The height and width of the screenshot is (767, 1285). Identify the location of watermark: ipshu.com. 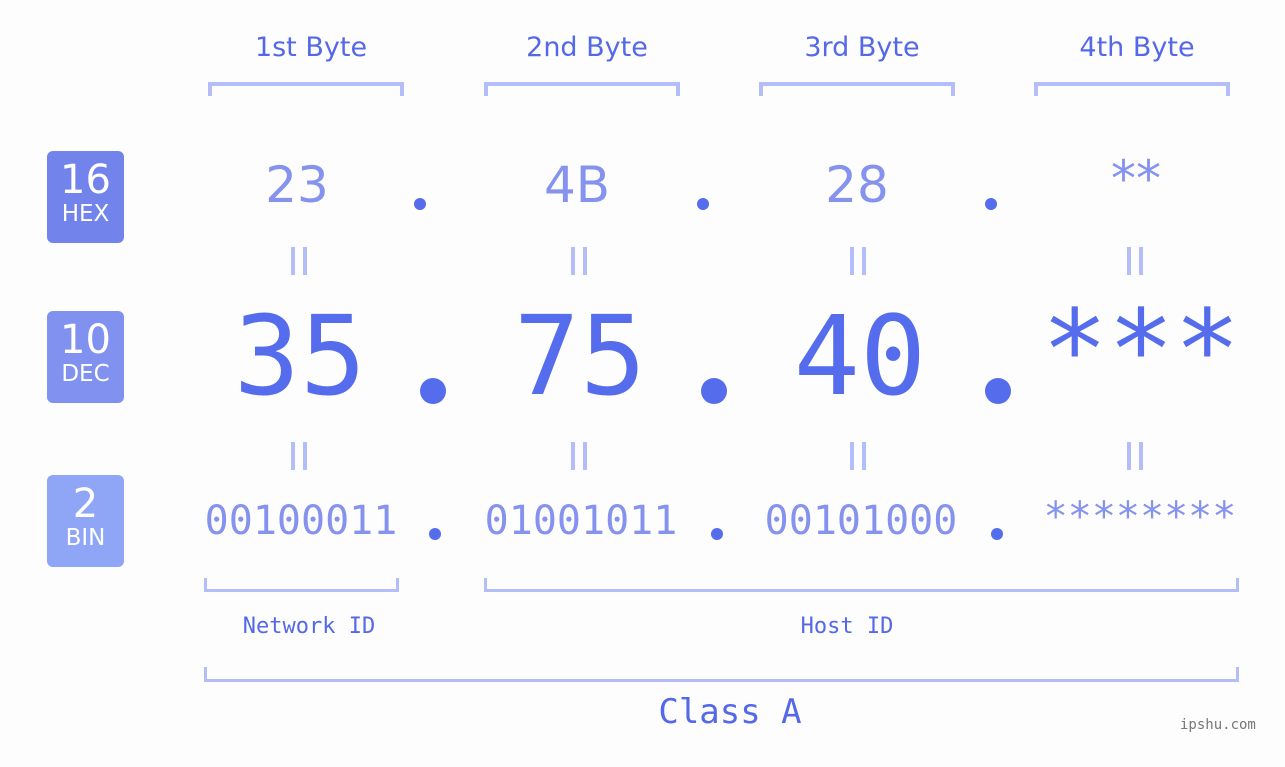
(1218, 725).